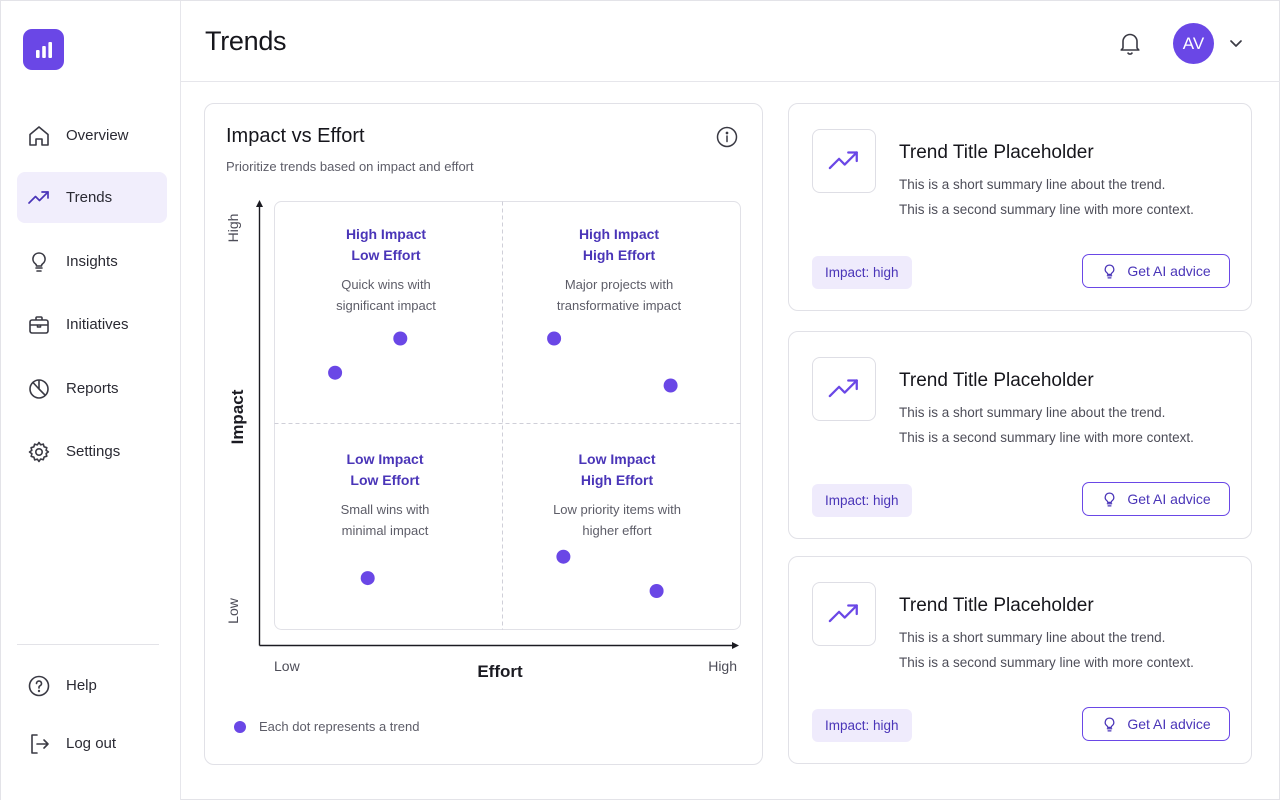 This screenshot has height=800, width=1280. I want to click on sidebar-item-overview: Overview, so click(92, 135).